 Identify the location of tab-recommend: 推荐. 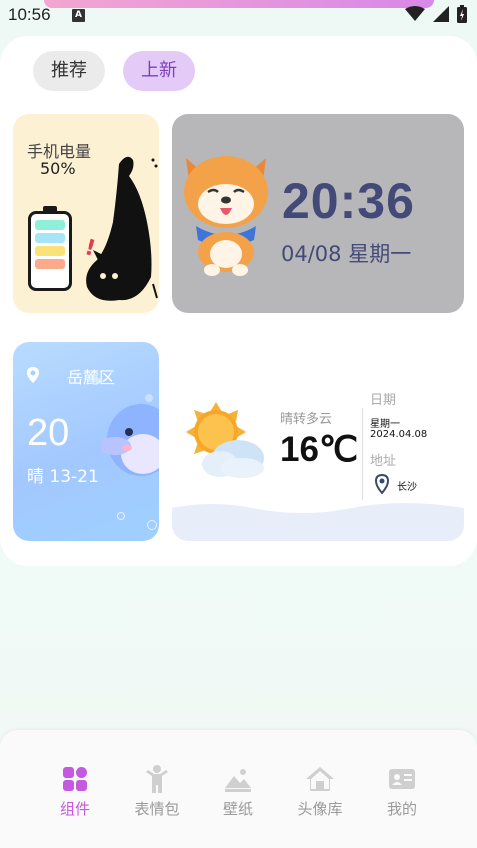
(69, 71).